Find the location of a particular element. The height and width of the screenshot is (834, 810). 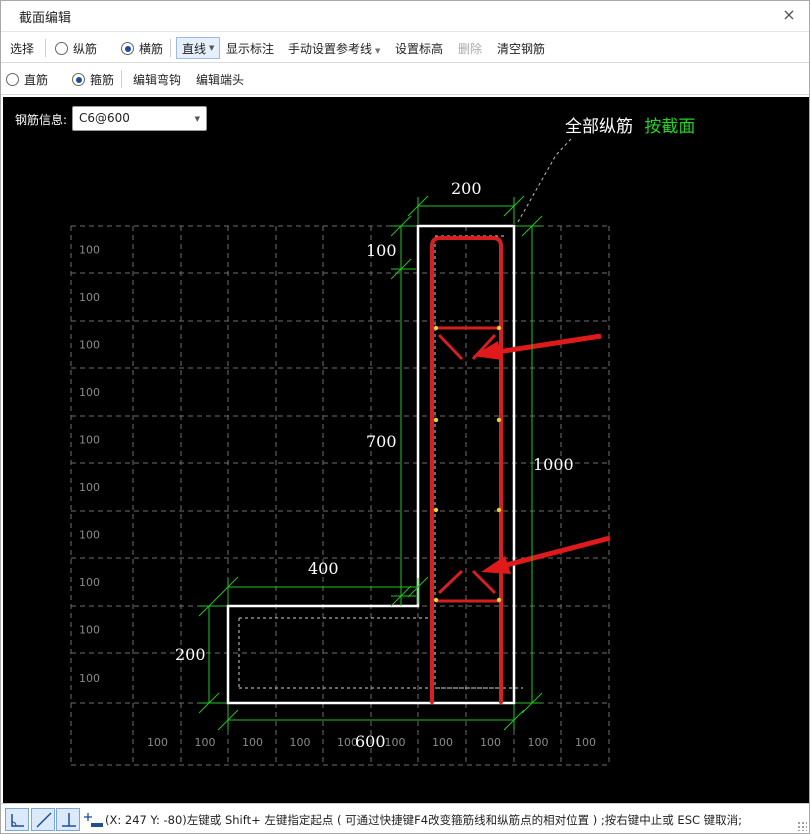

toolbar-main: 选择 纵筋 横筋 直线 ▼ 显示标注 手动设置参考线 ▼ 设置标高 删除 清空钢筋 is located at coordinates (405, 47).